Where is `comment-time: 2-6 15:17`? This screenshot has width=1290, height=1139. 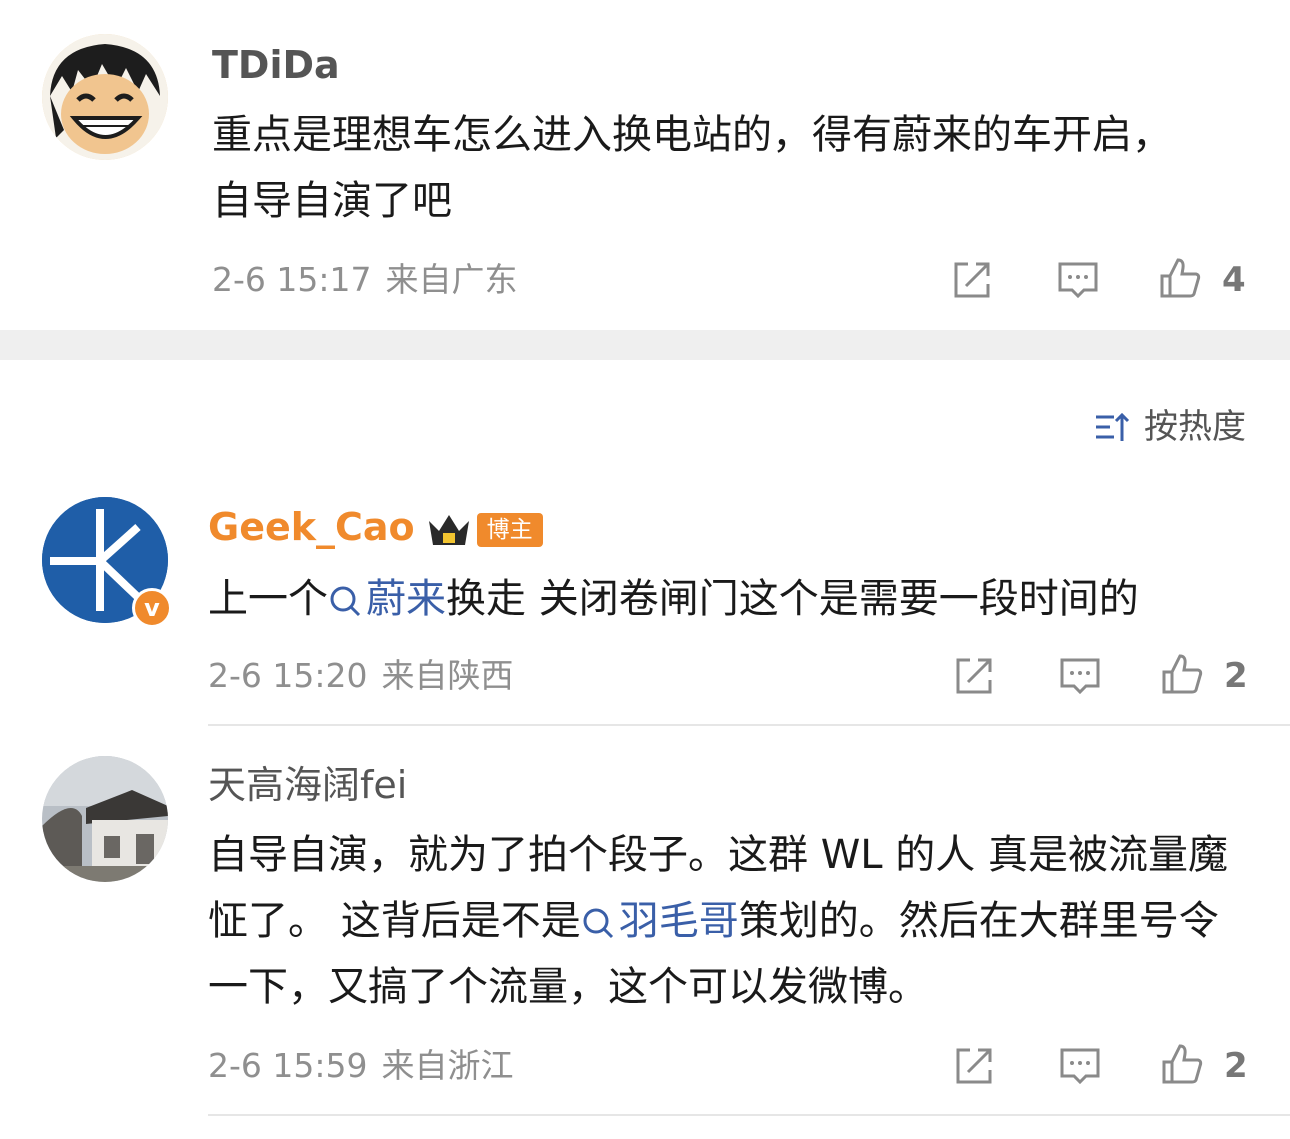
comment-time: 2-6 15:17 is located at coordinates (292, 279).